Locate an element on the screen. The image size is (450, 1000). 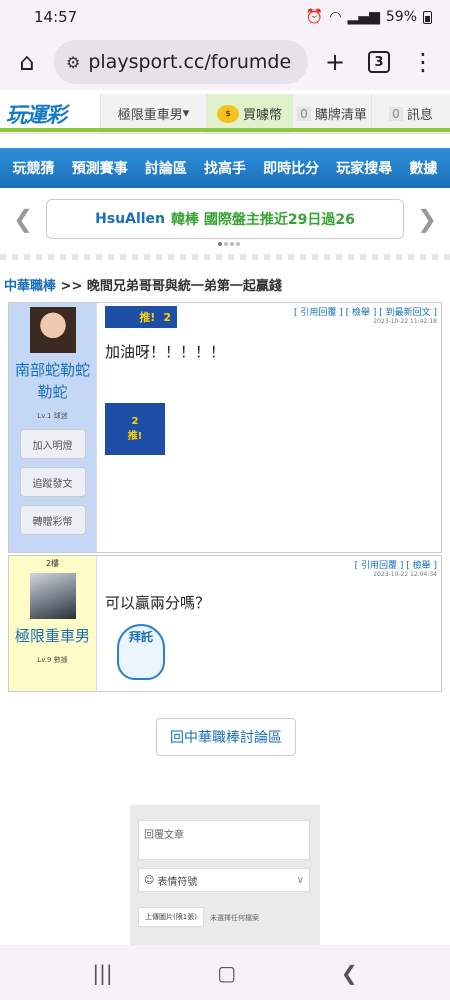
tab-count: 3 is located at coordinates (379, 62).